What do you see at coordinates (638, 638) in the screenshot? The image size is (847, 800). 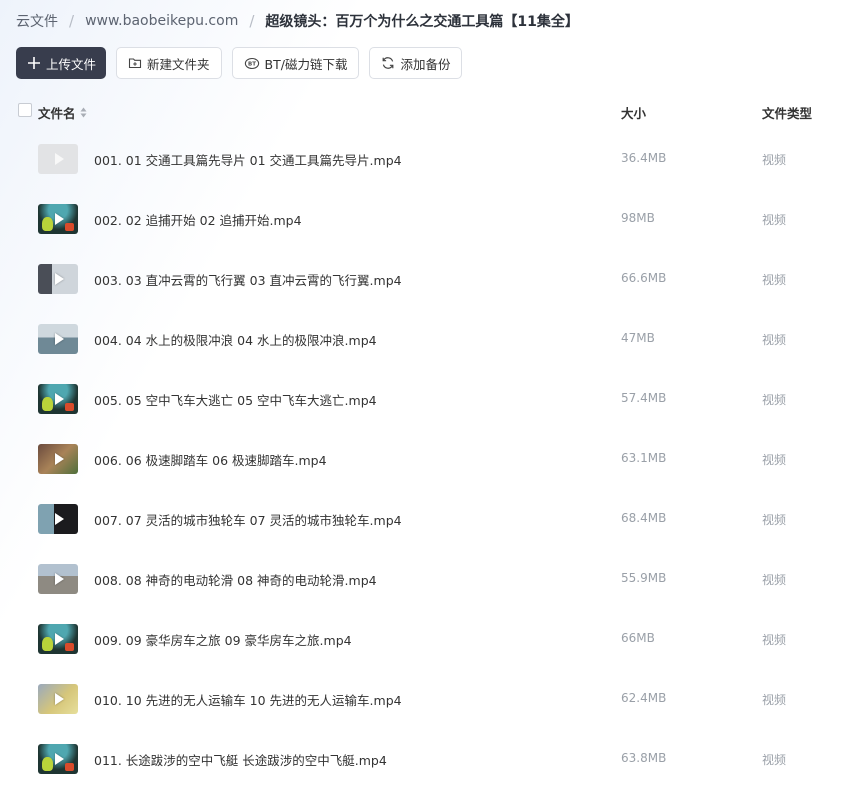 I see `file-size: 66MB` at bounding box center [638, 638].